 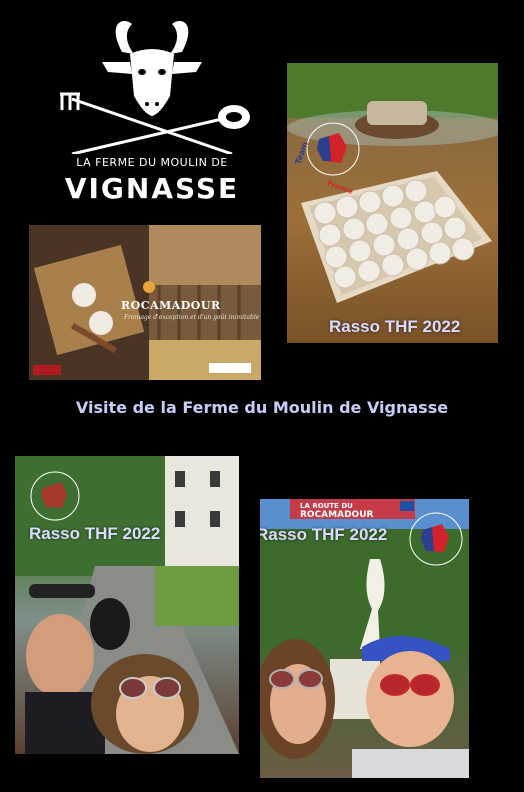 I want to click on farm-logo: LA FERME DU MOULIN DE VIGNASSE, so click(x=152, y=114).